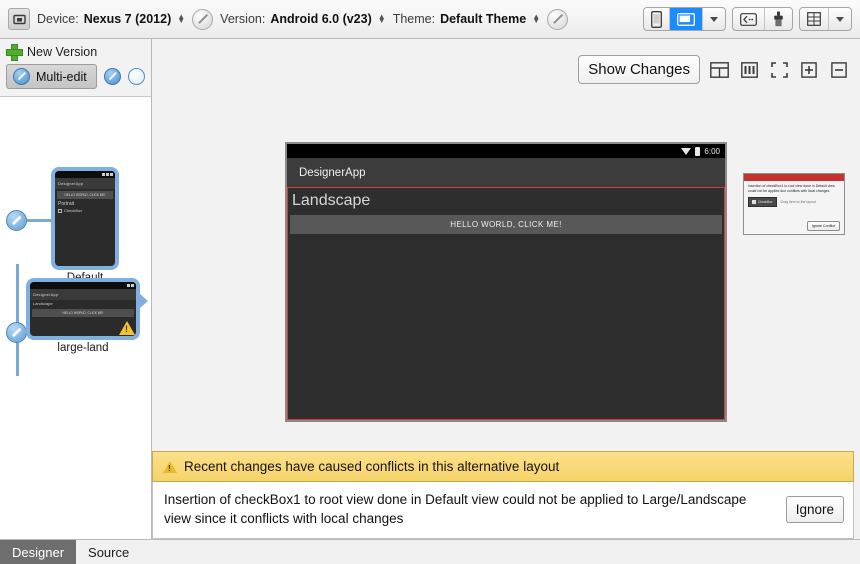 This screenshot has width=860, height=564. Describe the element at coordinates (798, 202) in the screenshot. I see `popup-drag-hint: Drag item to the layout` at that location.